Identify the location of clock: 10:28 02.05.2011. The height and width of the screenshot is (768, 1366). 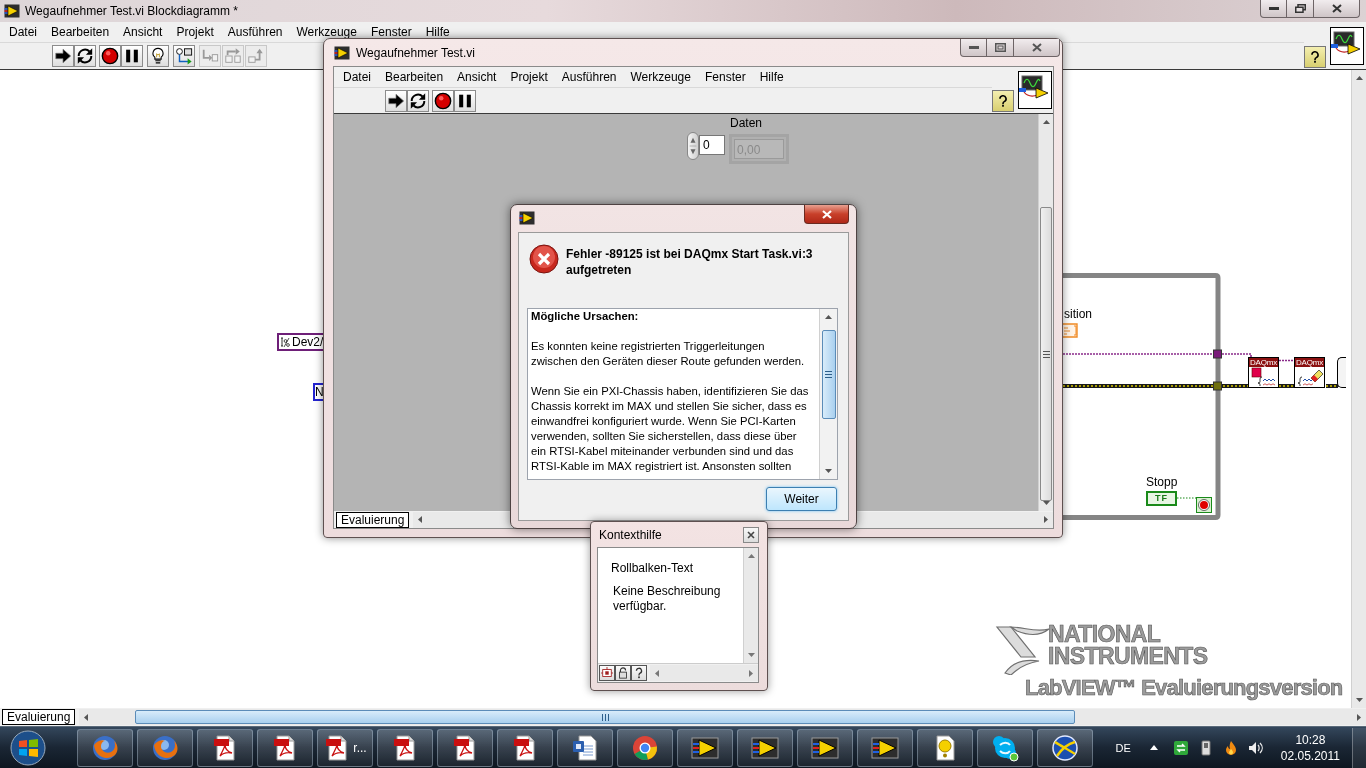
(1310, 747).